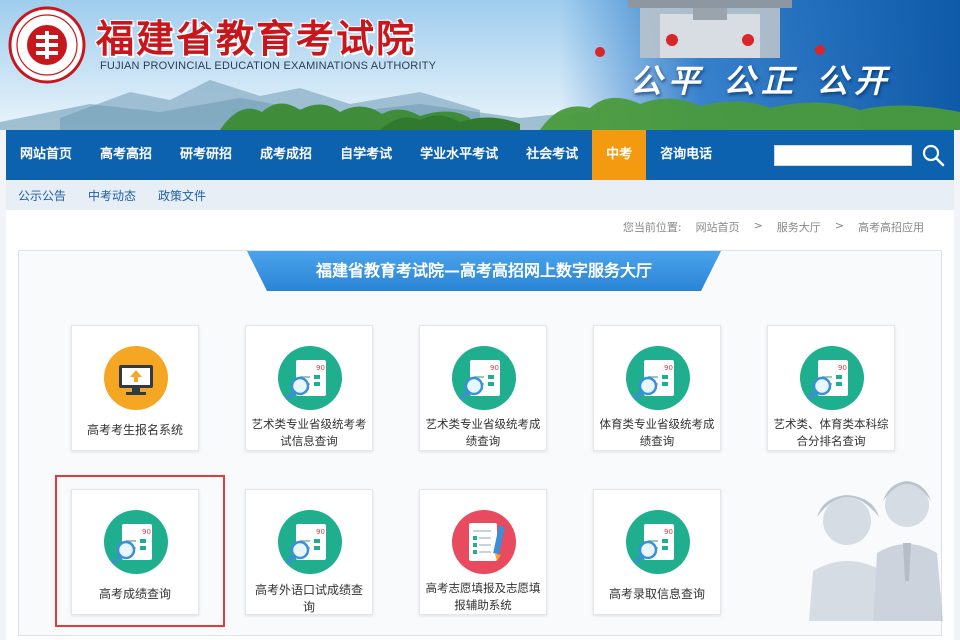 This screenshot has height=640, width=960. Describe the element at coordinates (552, 155) in the screenshot. I see `nav-item-social: 社会考试` at that location.